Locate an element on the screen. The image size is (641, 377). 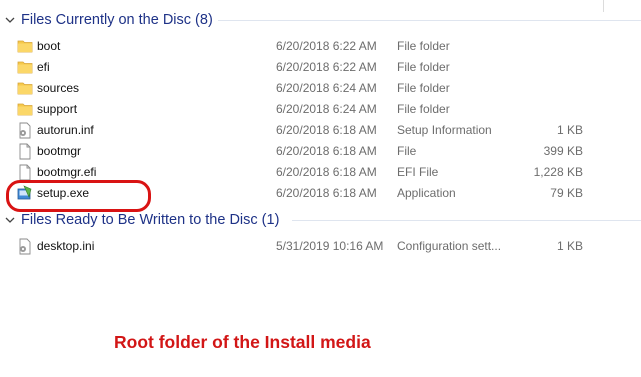
file-name: efi is located at coordinates (43, 67).